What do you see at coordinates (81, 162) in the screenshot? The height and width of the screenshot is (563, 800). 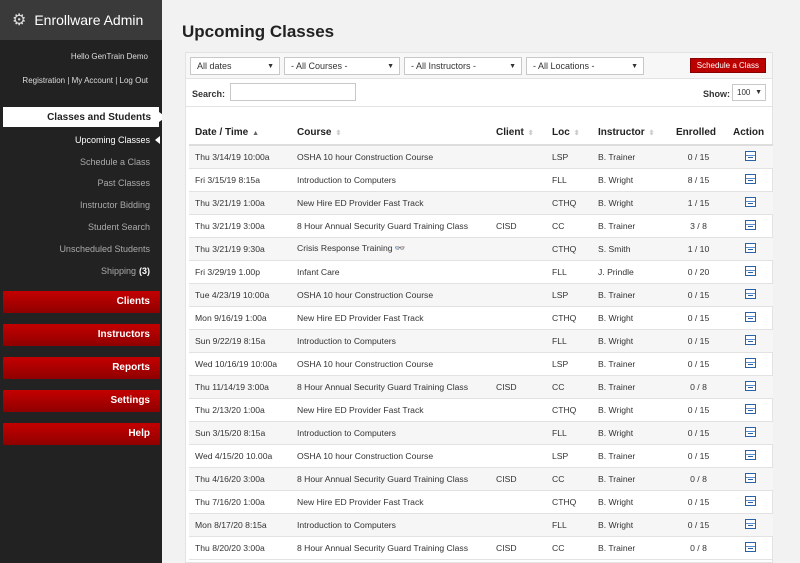 I see `nav-item-schedule-a-class: Schedule a Class` at bounding box center [81, 162].